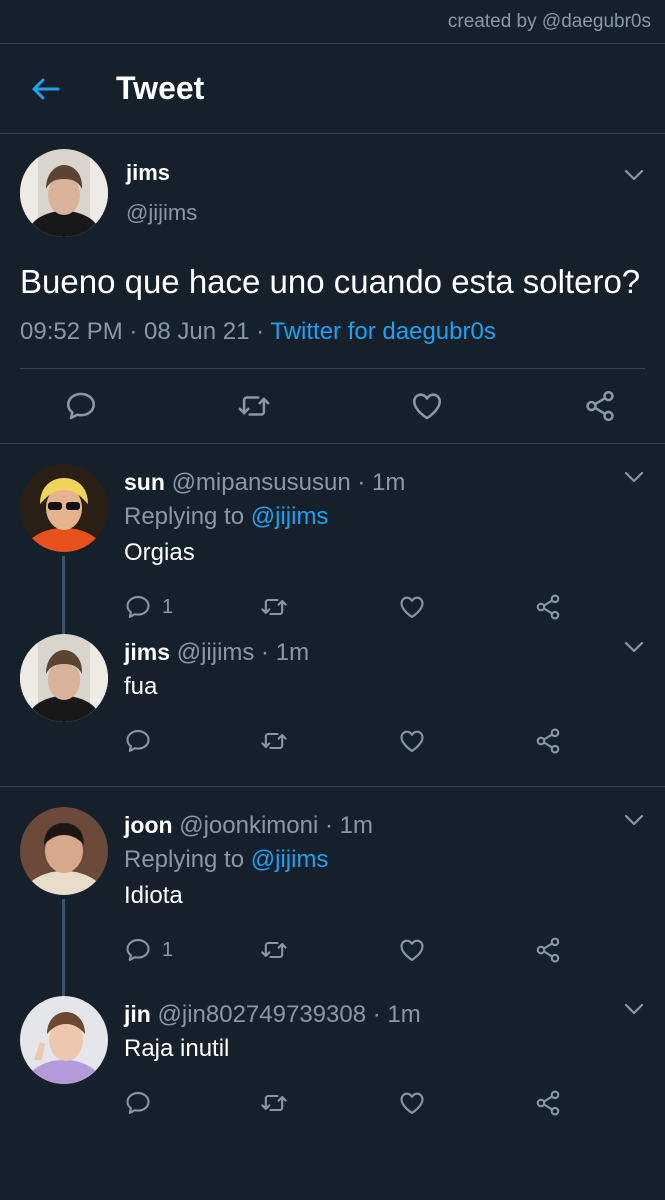 The width and height of the screenshot is (665, 1200). I want to click on reply-author-name: jims, so click(147, 652).